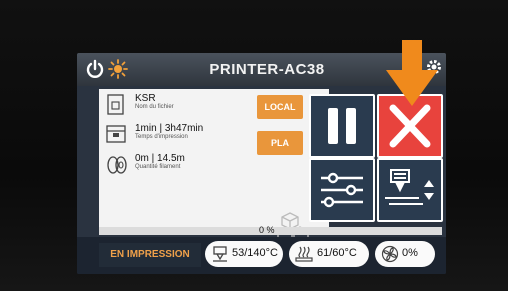  What do you see at coordinates (95, 71) in the screenshot?
I see `power-icon` at bounding box center [95, 71].